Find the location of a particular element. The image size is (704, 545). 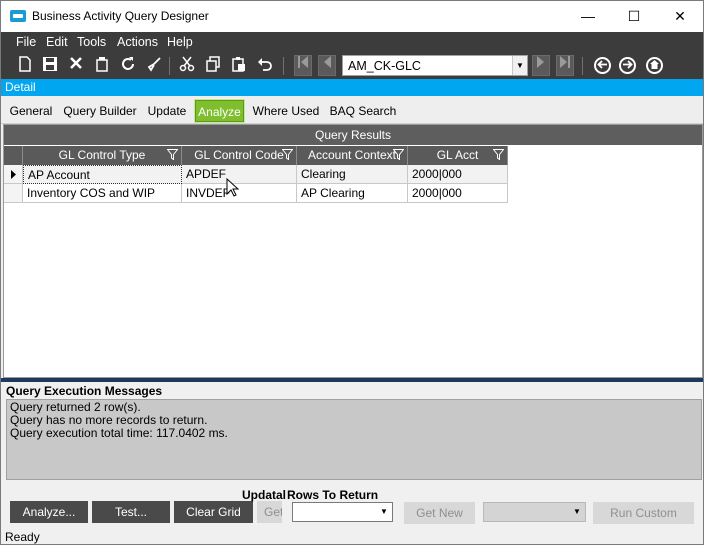

detail-header: Detail is located at coordinates (352, 87).